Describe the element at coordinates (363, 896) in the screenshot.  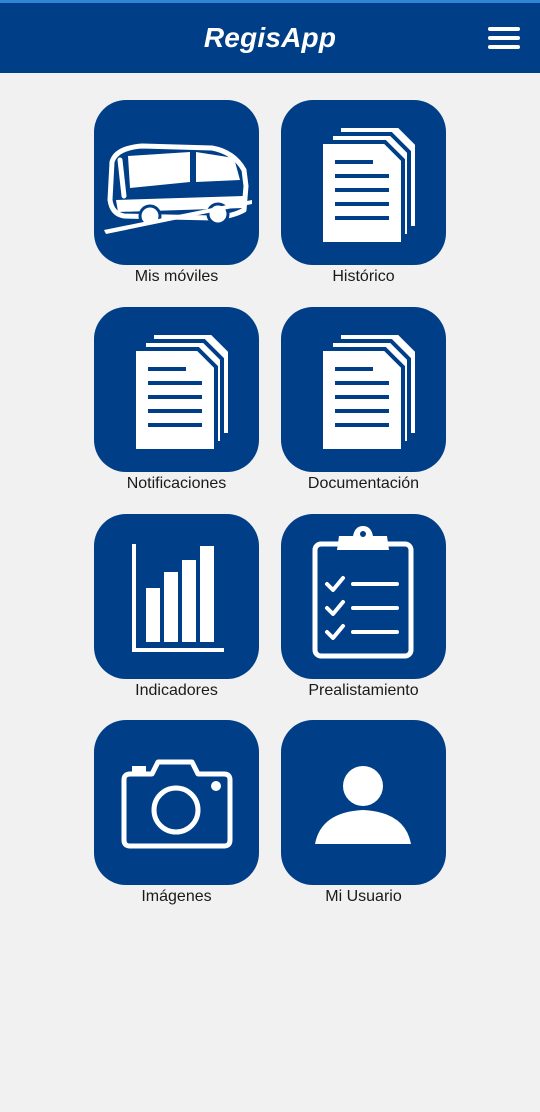
I see `tile-label: Mi Usuario` at that location.